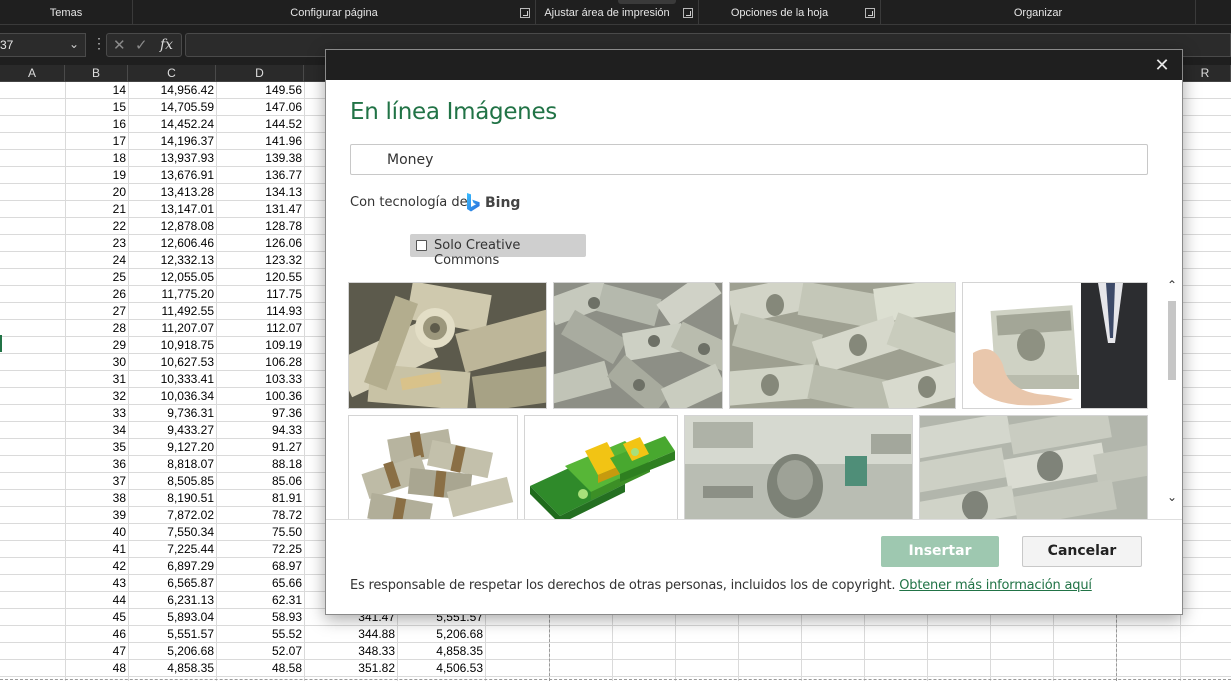  Describe the element at coordinates (260, 193) in the screenshot. I see `cell-d: 134.13` at that location.